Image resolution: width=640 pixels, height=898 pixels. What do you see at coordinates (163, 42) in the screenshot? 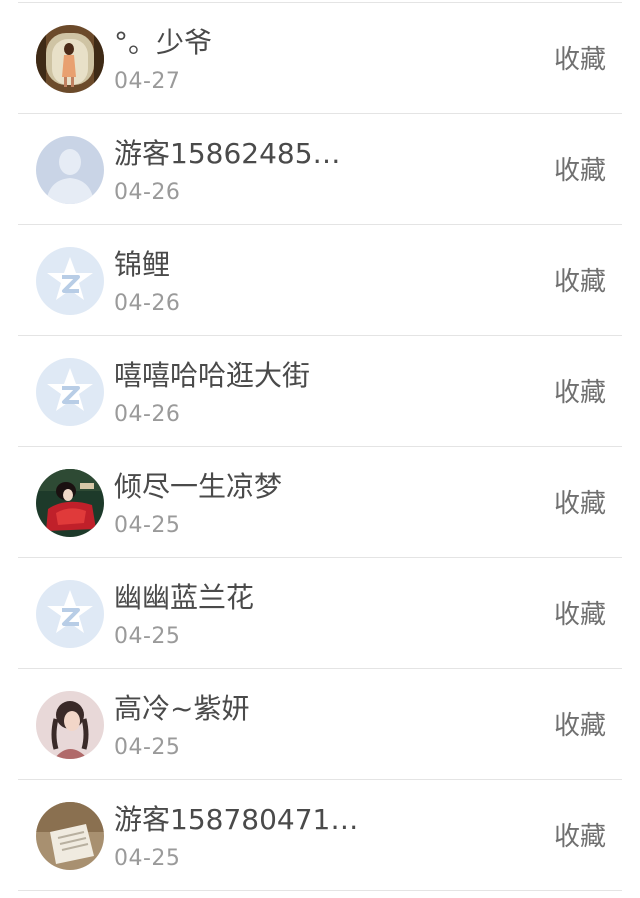
I see `user-name: °。少爷` at bounding box center [163, 42].